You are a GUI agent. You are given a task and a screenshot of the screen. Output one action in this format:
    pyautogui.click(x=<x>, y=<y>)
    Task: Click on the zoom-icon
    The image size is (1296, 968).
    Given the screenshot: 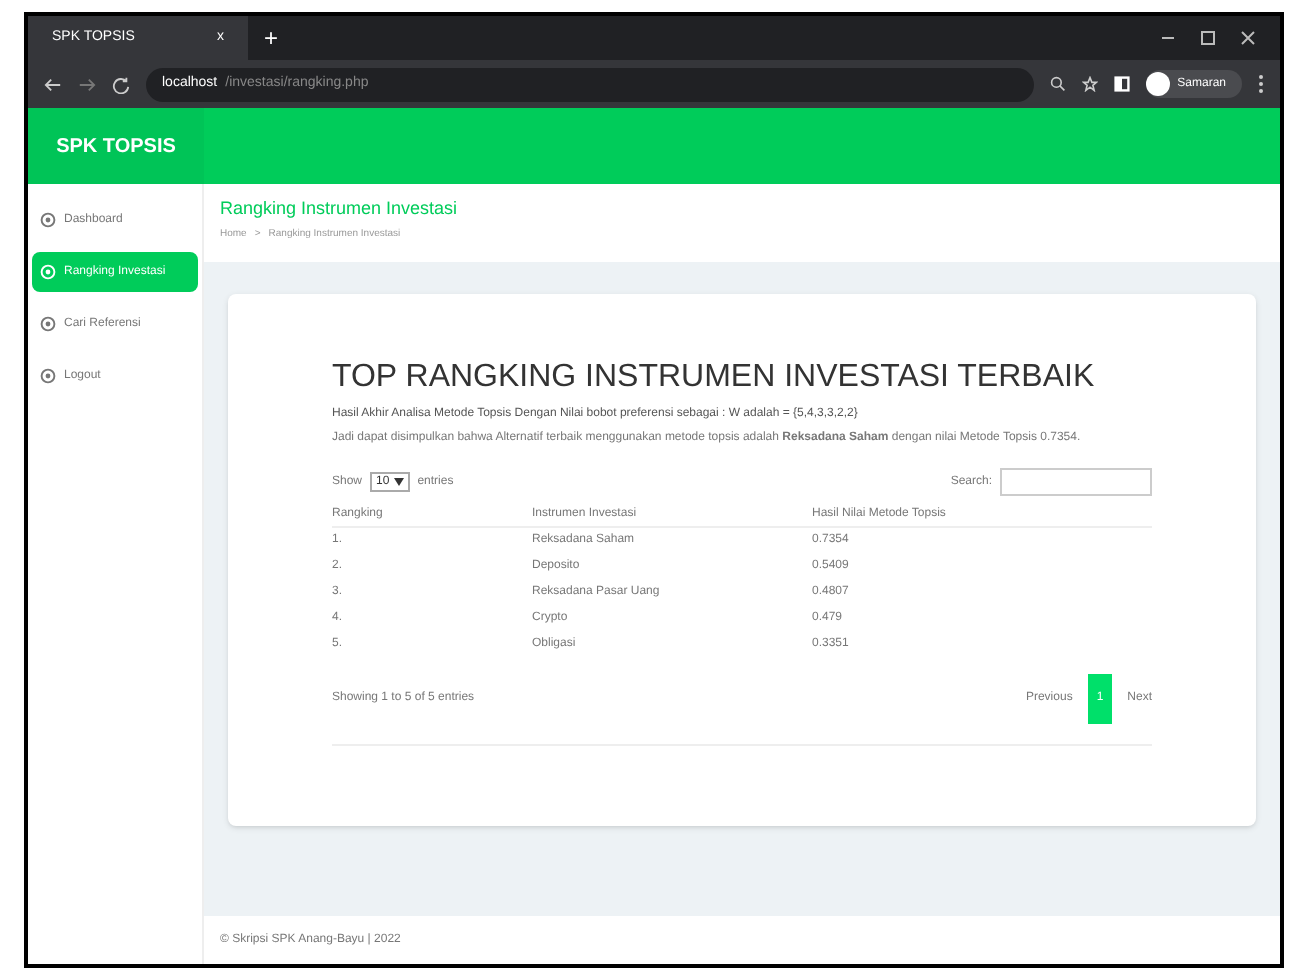 What is the action you would take?
    pyautogui.click(x=1057, y=84)
    